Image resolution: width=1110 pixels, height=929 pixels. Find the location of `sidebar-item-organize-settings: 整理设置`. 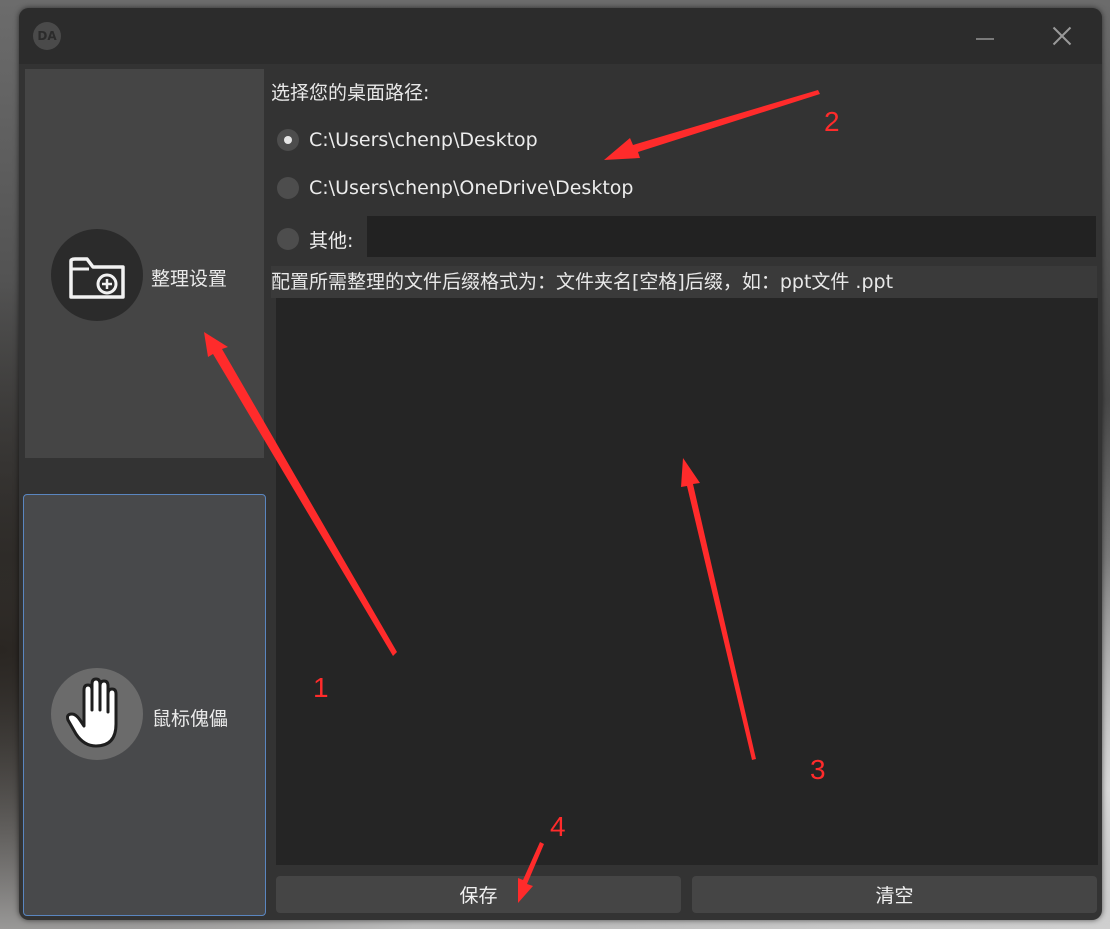

sidebar-item-organize-settings: 整理设置 is located at coordinates (144, 263).